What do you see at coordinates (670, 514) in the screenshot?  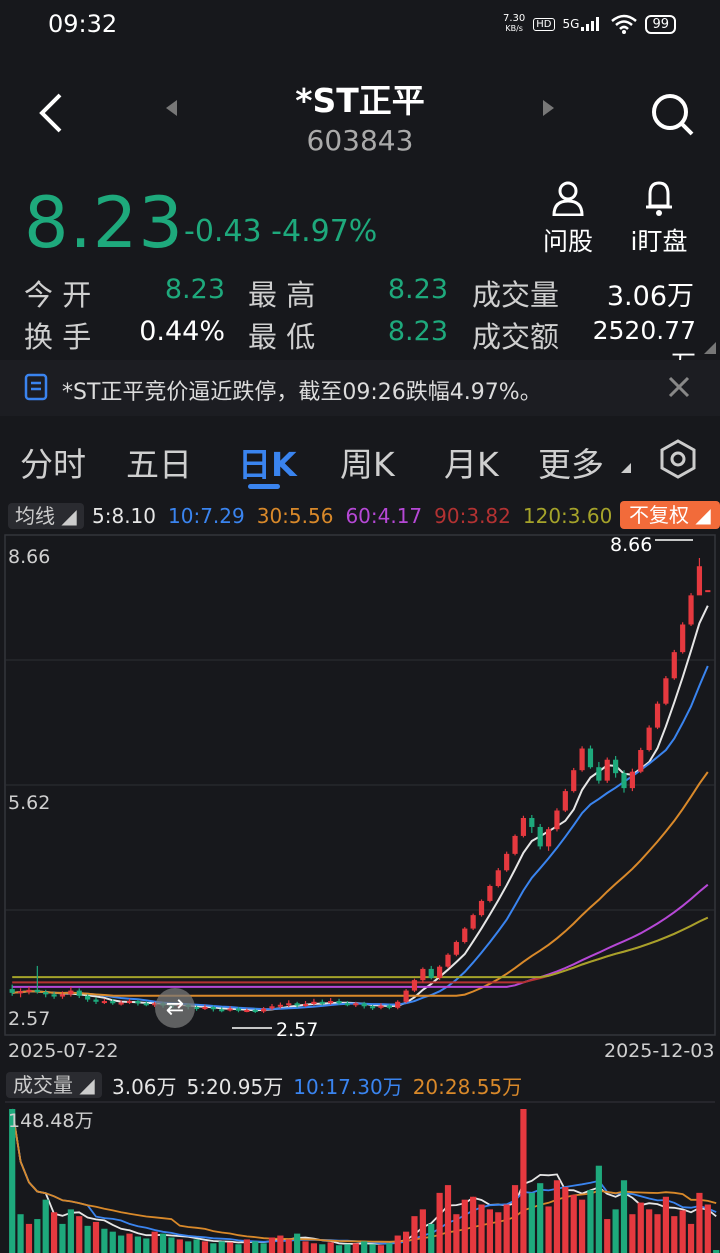 I see `adjust-button: 不复权 ◢` at bounding box center [670, 514].